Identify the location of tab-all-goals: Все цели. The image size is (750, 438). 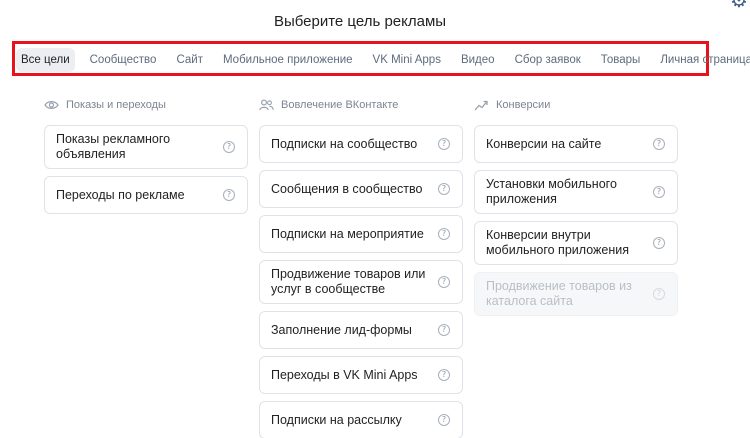
(45, 60).